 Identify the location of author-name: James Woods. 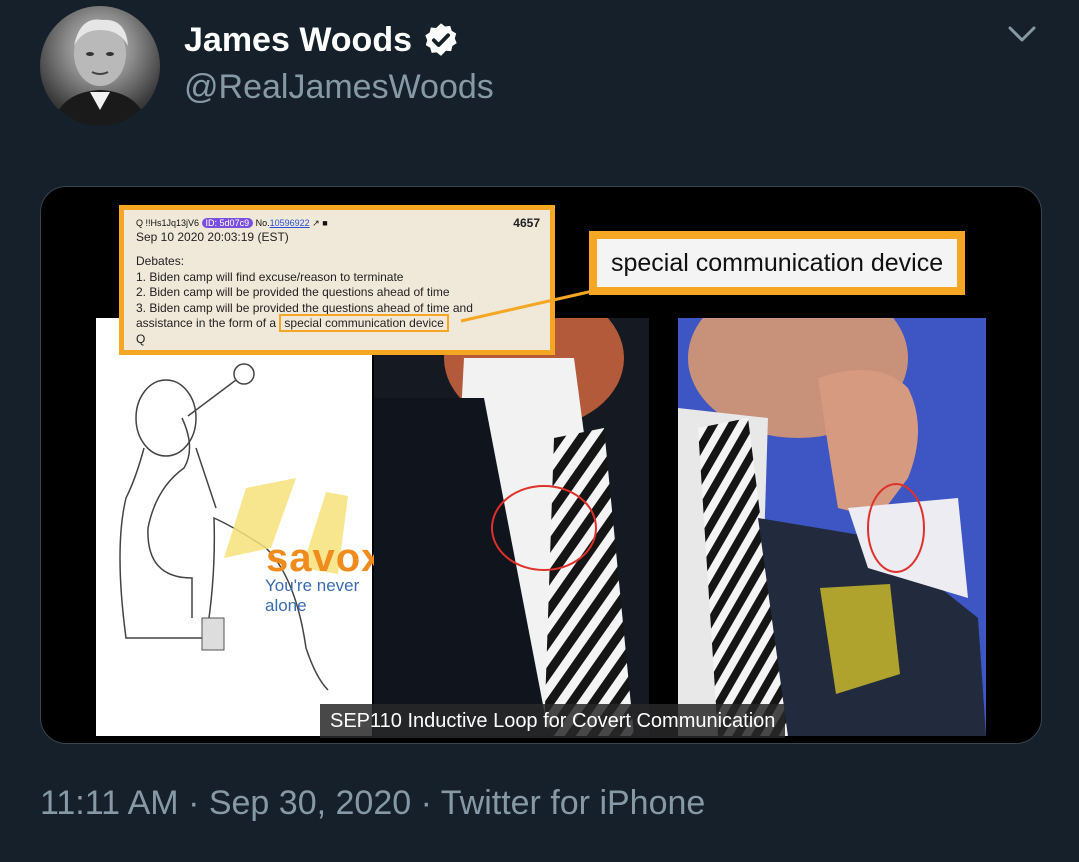
(298, 40).